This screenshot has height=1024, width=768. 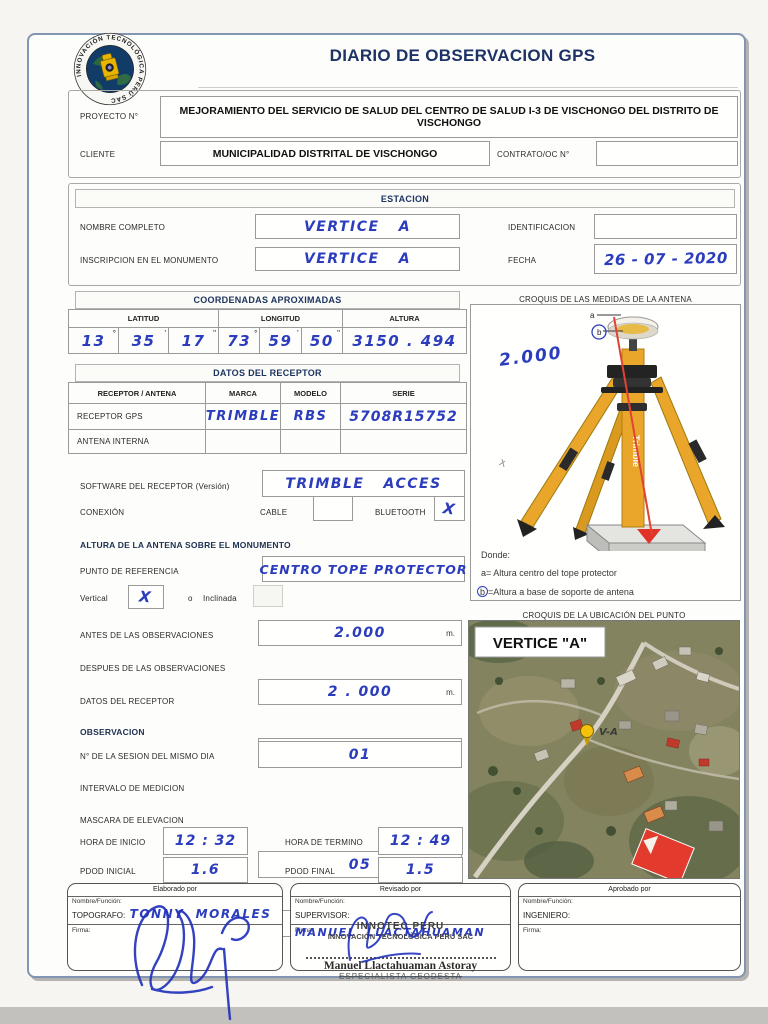 What do you see at coordinates (214, 333) in the screenshot?
I see `sec-symbol: "` at bounding box center [214, 333].